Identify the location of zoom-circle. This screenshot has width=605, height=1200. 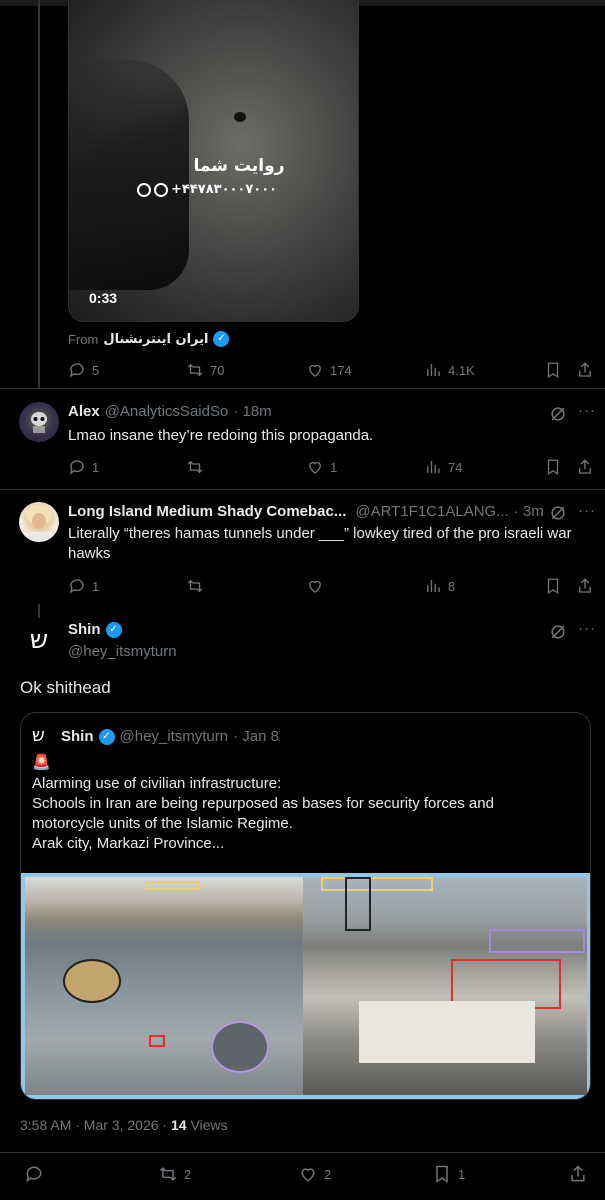
(92, 981).